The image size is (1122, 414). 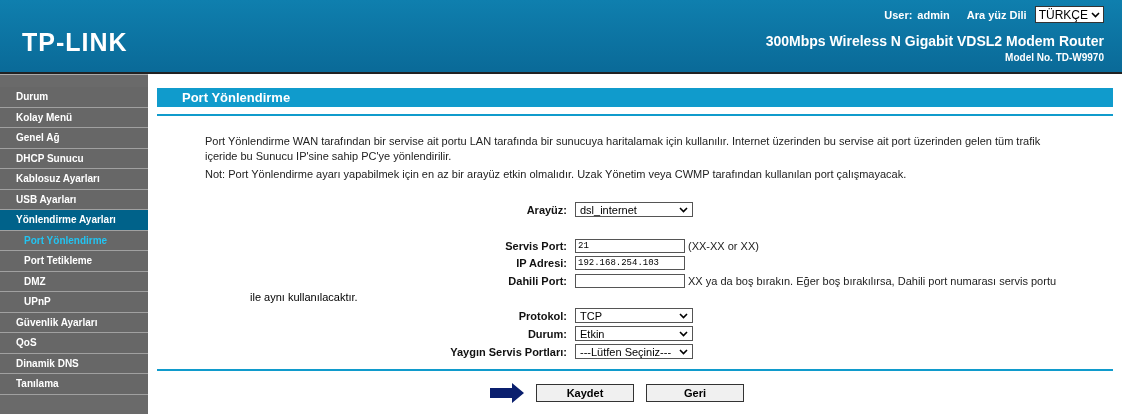 I want to click on note-text: Not: Port Yönlendirme ayarı yapabilmek için en az bir arayüz etkin olmalıdır. Uzak Yönetim veya CWMP tarafından kullanılan port çalışmayacak., so click(x=556, y=174).